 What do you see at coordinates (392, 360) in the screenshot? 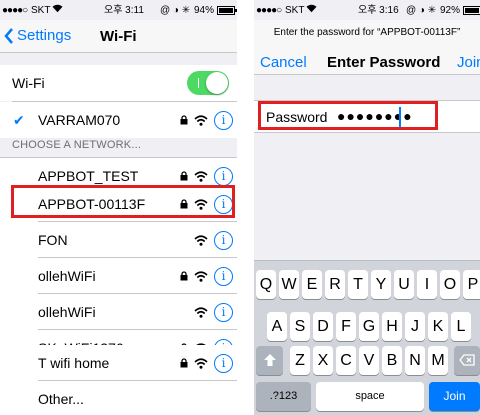
I see `key-b: B` at bounding box center [392, 360].